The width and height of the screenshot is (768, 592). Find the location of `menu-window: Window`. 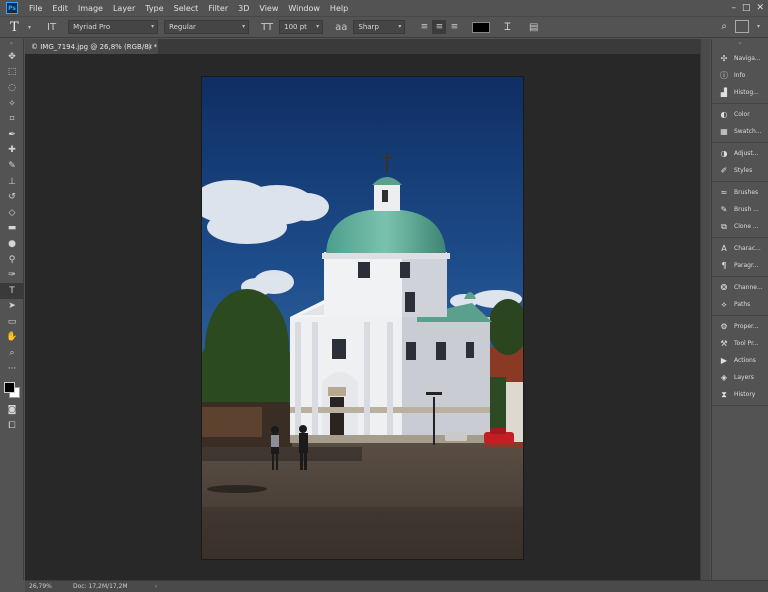

menu-window: Window is located at coordinates (304, 8).